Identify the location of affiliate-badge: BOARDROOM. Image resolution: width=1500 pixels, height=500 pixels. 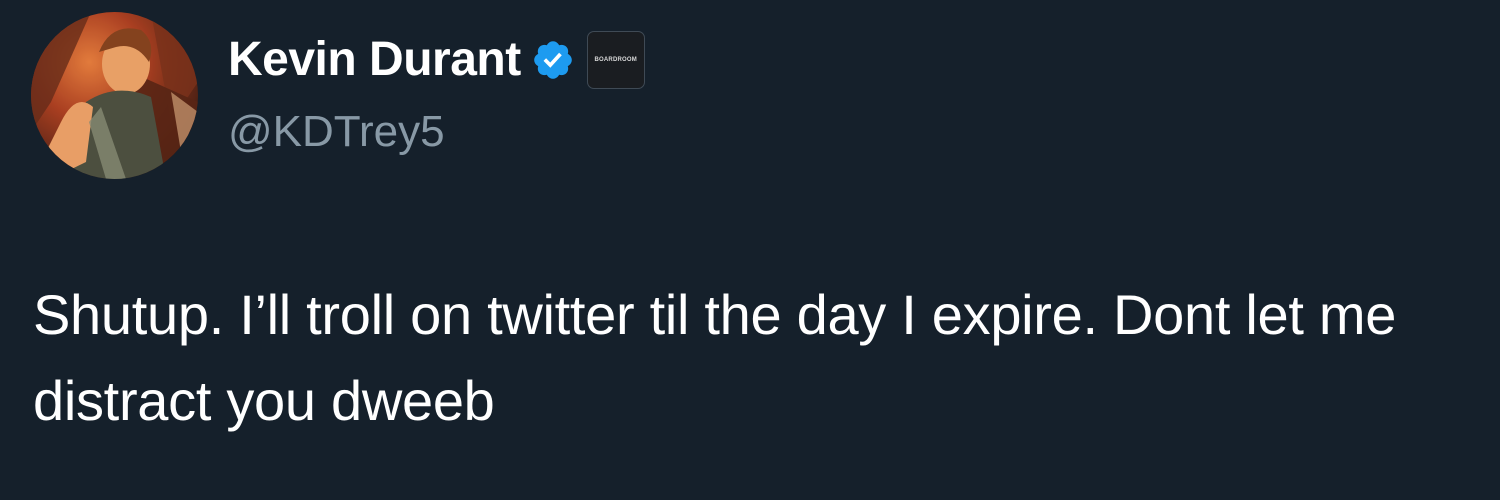
(615, 60).